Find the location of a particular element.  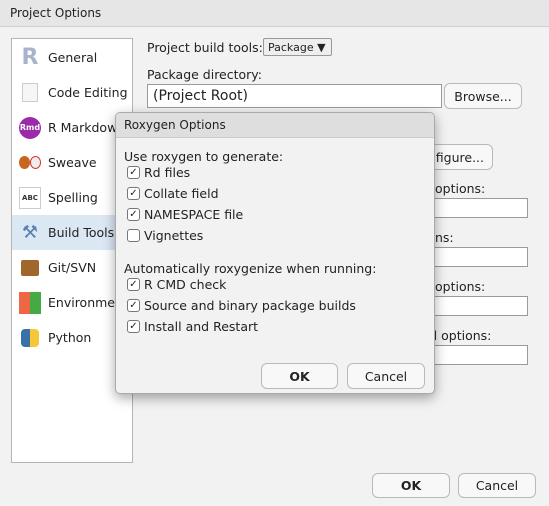

spelling-icon: ABC is located at coordinates (30, 197).